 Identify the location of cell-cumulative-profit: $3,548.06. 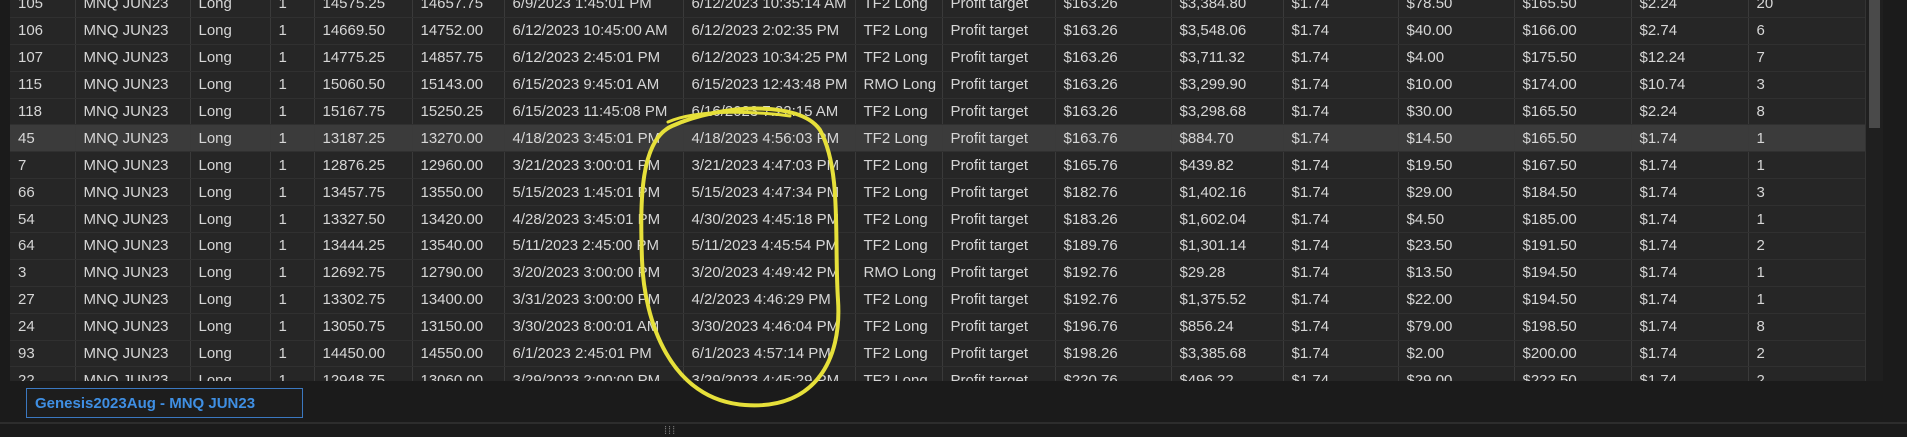
(1227, 31).